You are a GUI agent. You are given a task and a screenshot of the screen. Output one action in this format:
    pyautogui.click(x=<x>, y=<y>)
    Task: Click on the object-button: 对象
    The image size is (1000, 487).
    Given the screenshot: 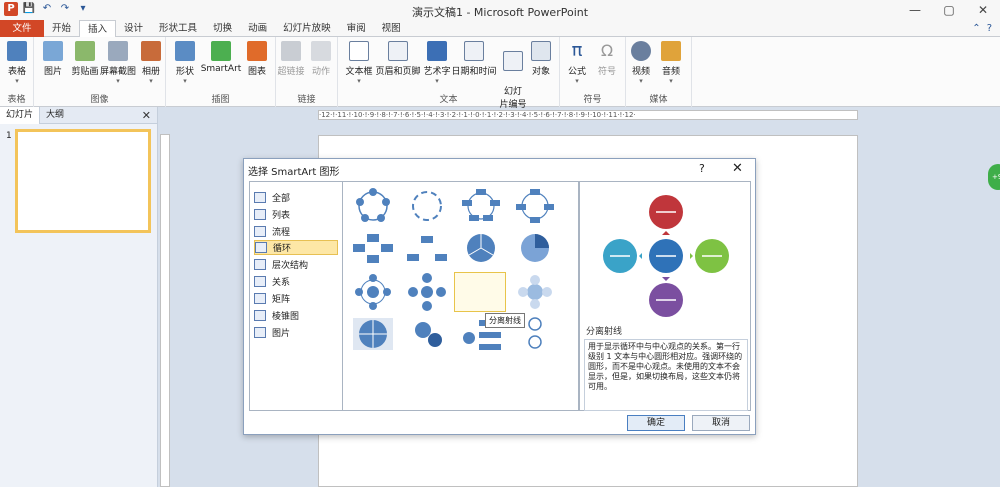 What is the action you would take?
    pyautogui.click(x=541, y=59)
    